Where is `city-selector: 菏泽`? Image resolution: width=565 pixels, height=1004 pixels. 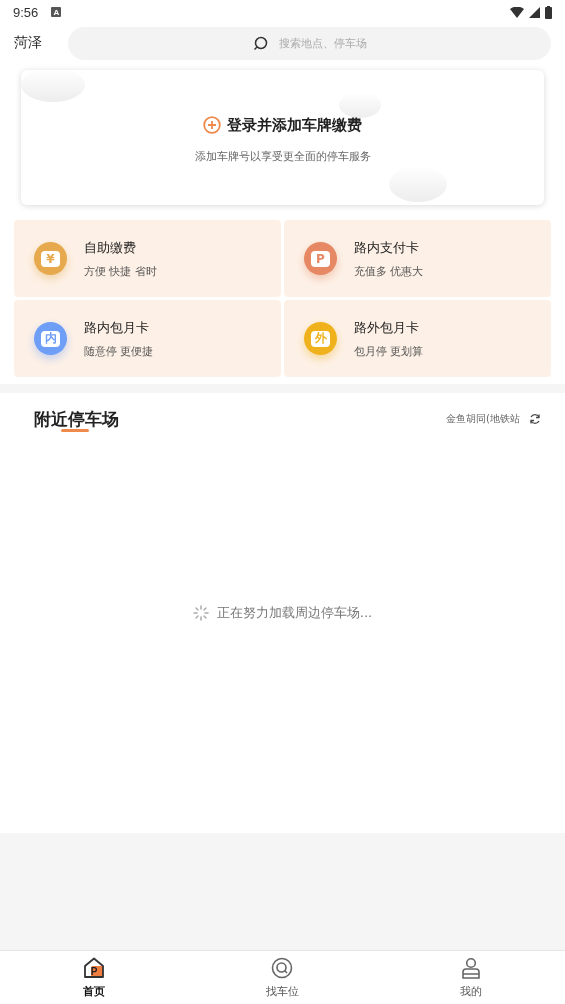 city-selector: 菏泽 is located at coordinates (28, 43).